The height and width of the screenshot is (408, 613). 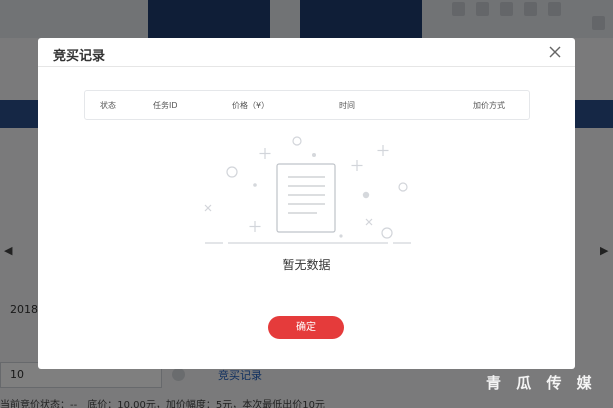 What do you see at coordinates (306, 265) in the screenshot?
I see `empty-state-text: 暂无数据` at bounding box center [306, 265].